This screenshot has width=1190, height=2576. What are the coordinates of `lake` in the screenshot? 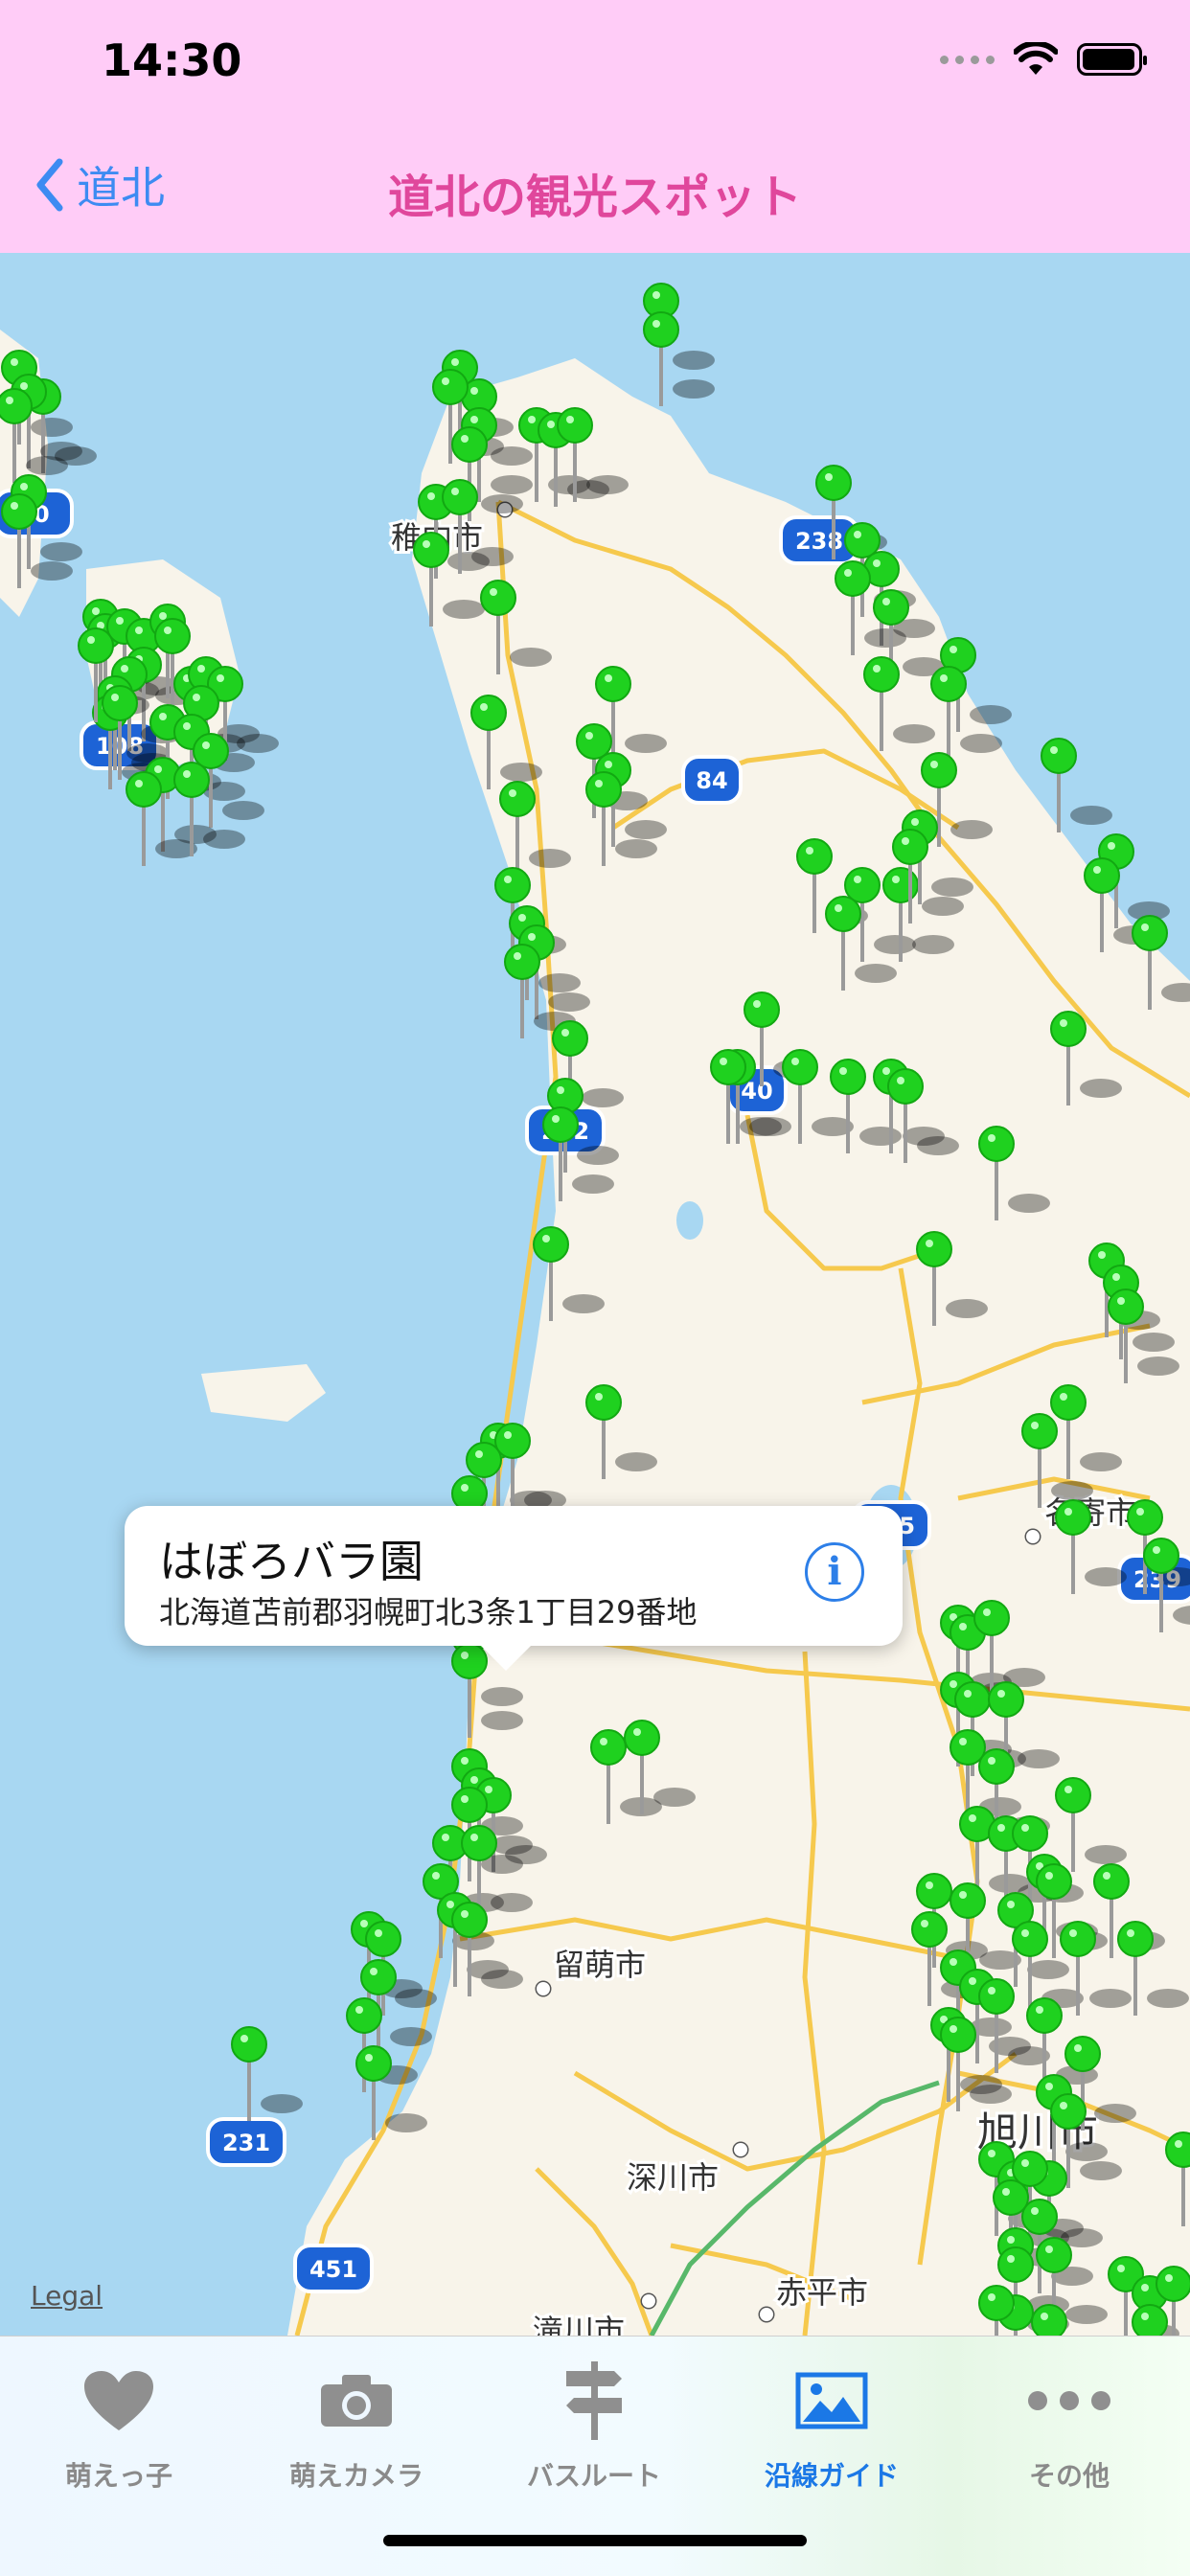 It's located at (689, 1220).